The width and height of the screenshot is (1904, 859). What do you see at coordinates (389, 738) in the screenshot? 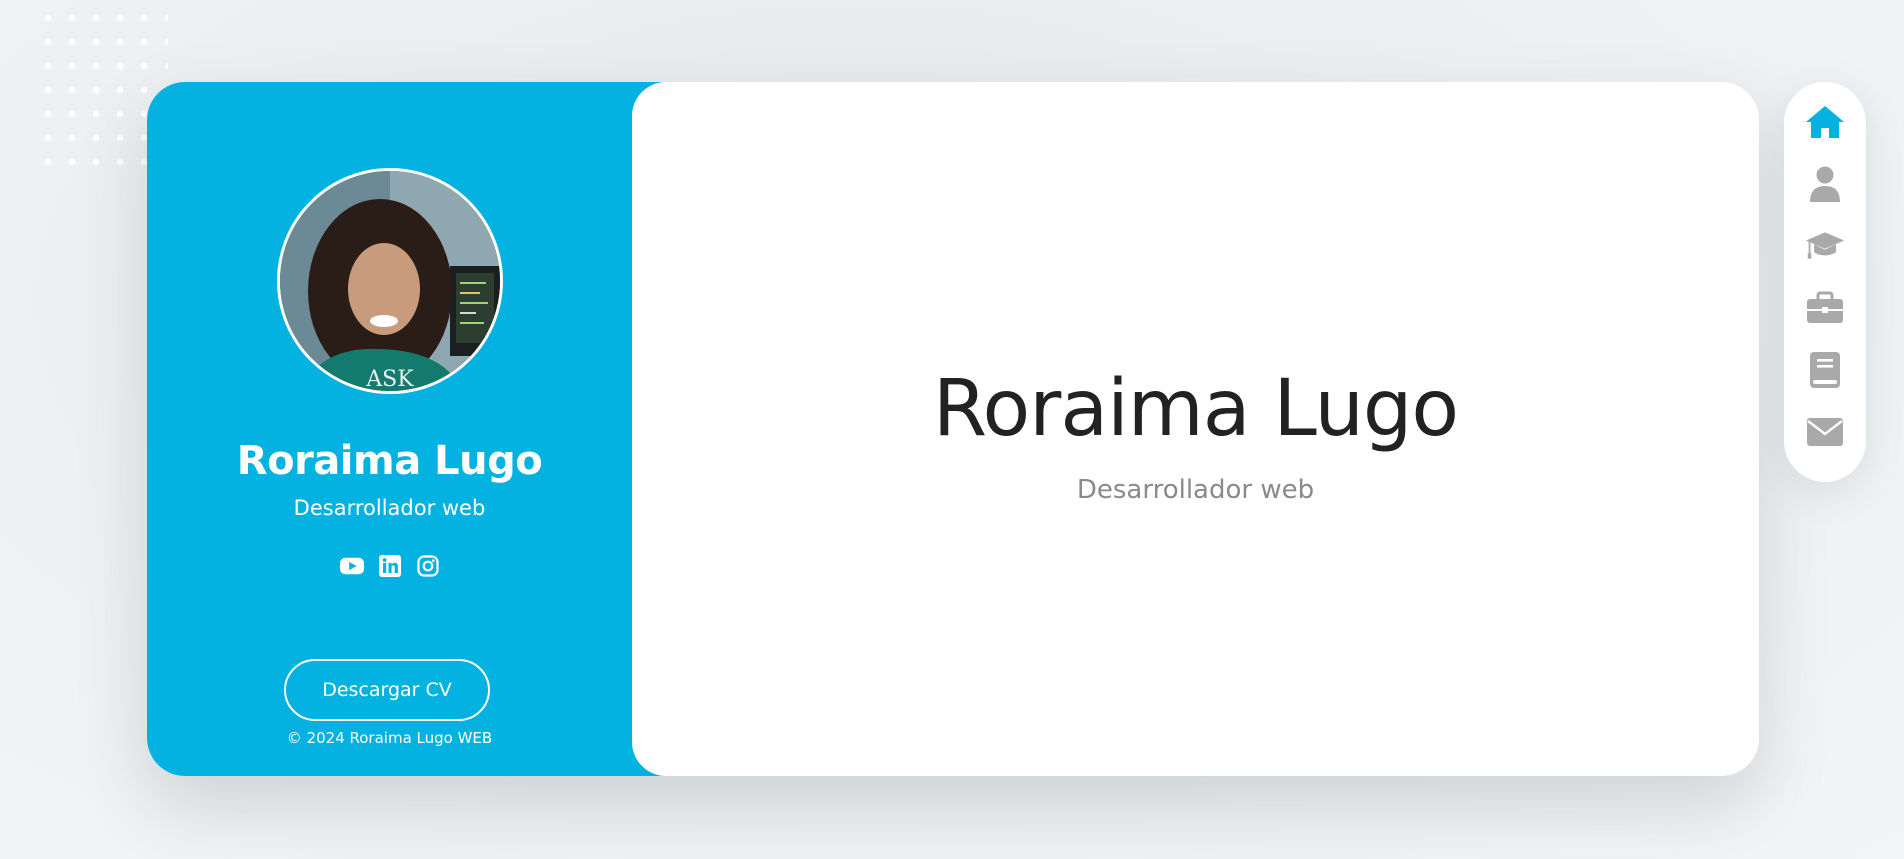
I see `copyright-text: © 2024 Roraima Lugo WEB` at bounding box center [389, 738].